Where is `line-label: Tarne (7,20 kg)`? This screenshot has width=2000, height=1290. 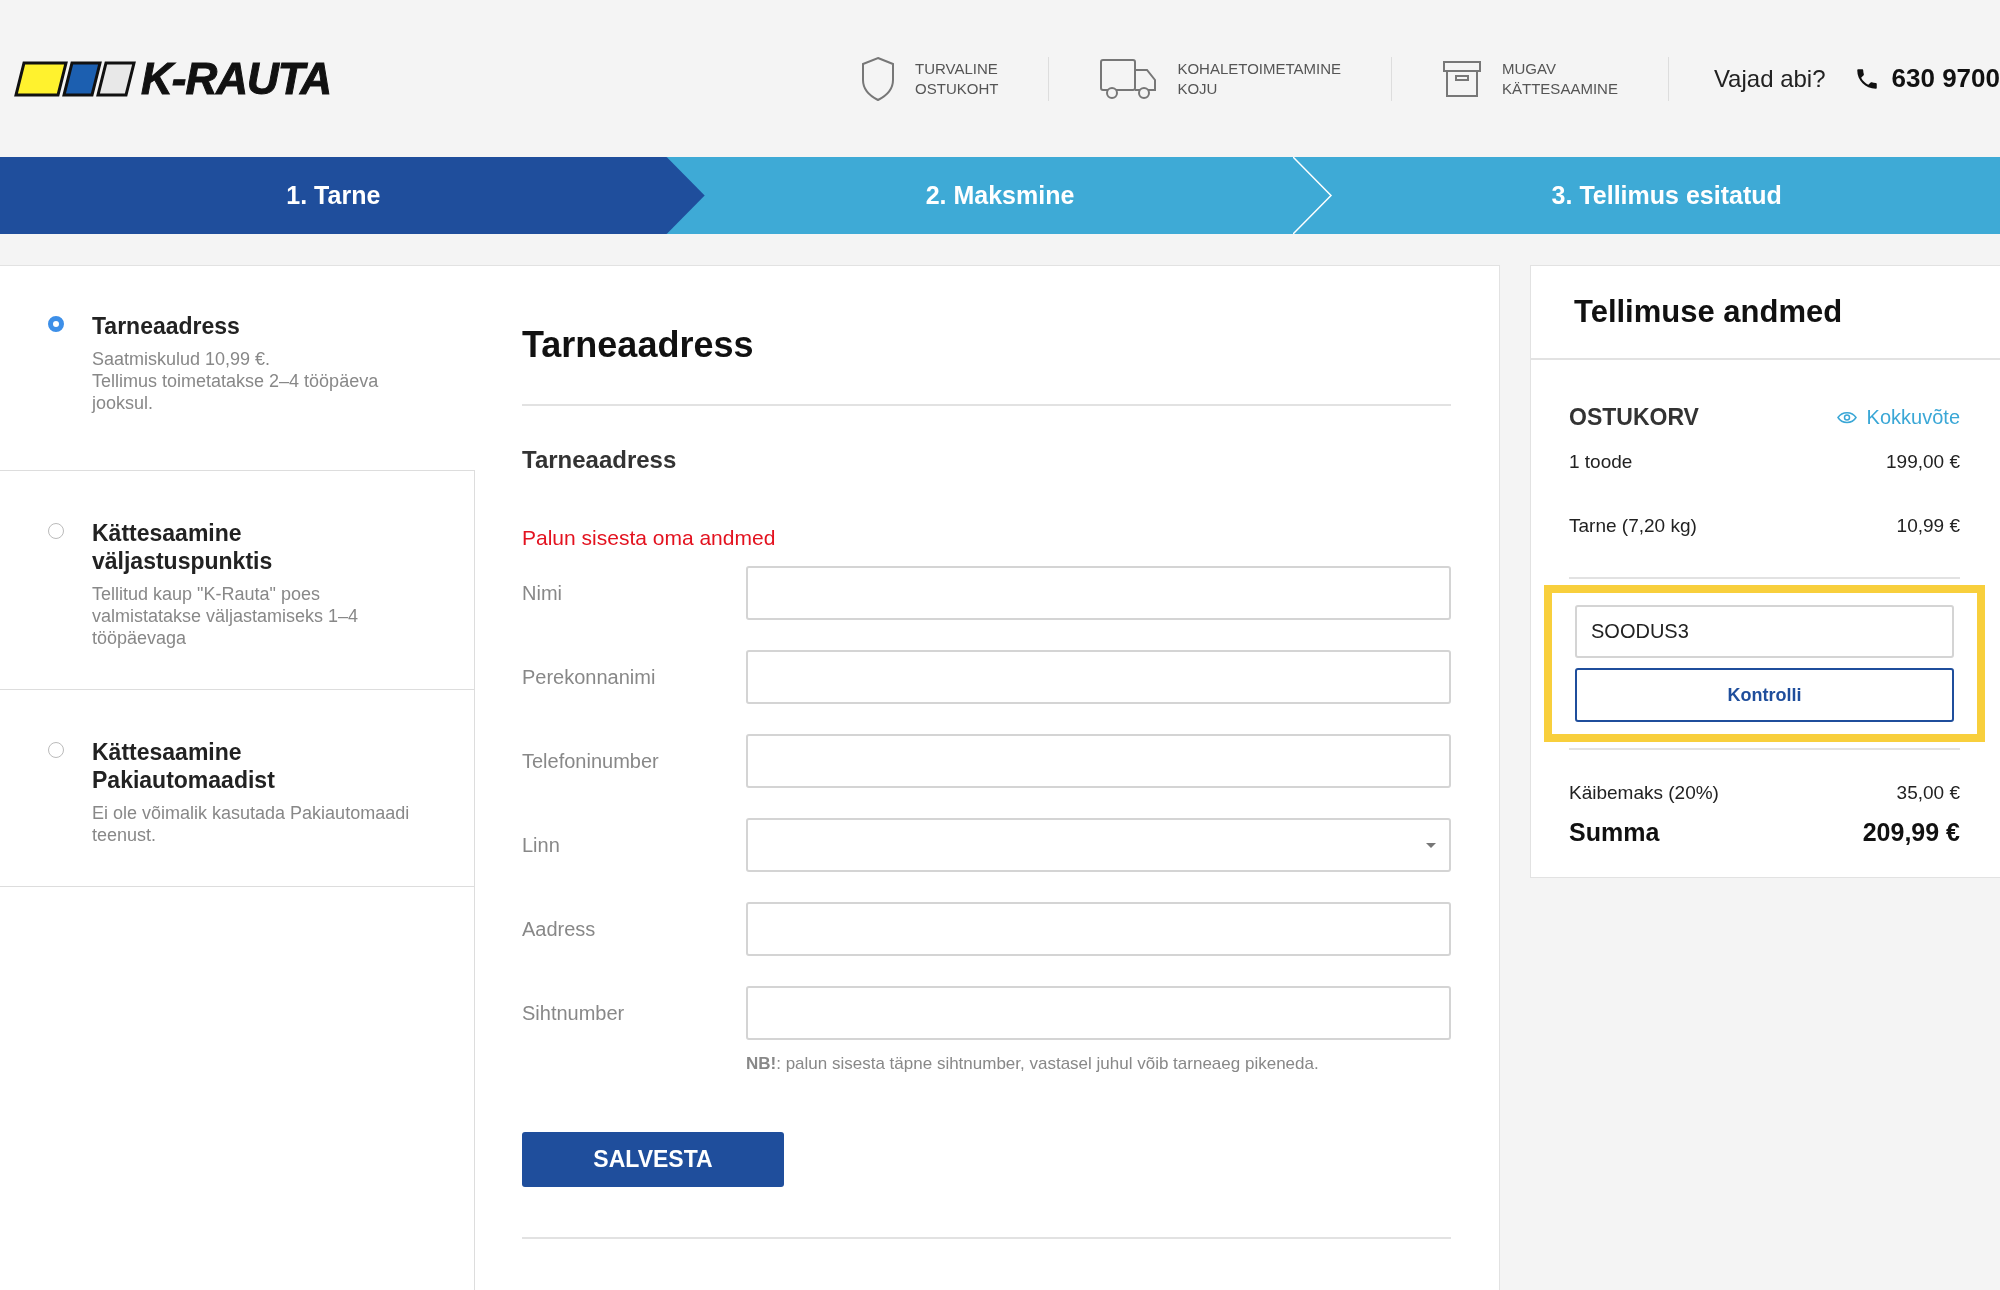 line-label: Tarne (7,20 kg) is located at coordinates (1633, 526).